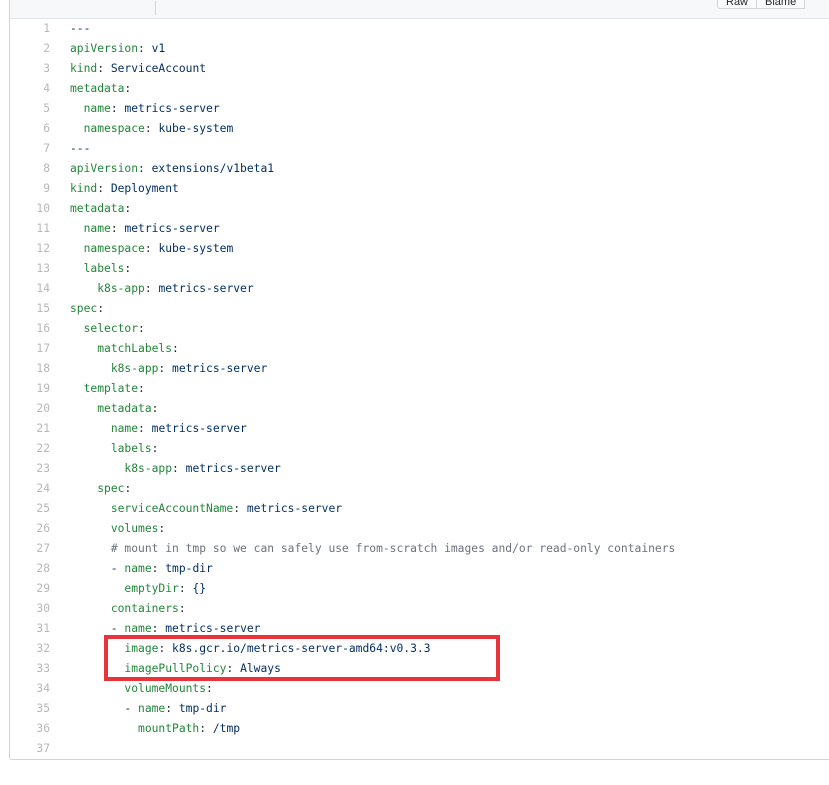  I want to click on yaml-key: apiVersion, so click(104, 168).